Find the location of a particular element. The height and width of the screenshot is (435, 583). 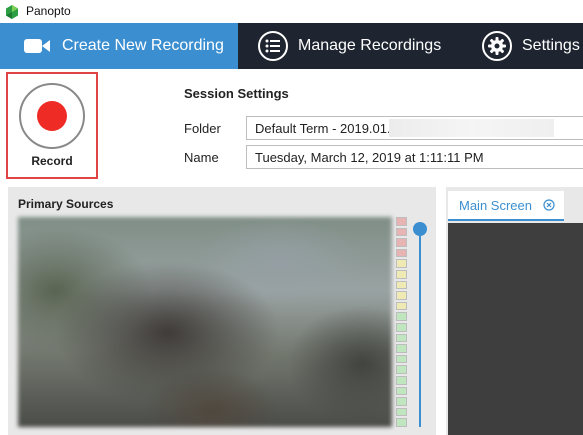

redacted-area is located at coordinates (471, 128).